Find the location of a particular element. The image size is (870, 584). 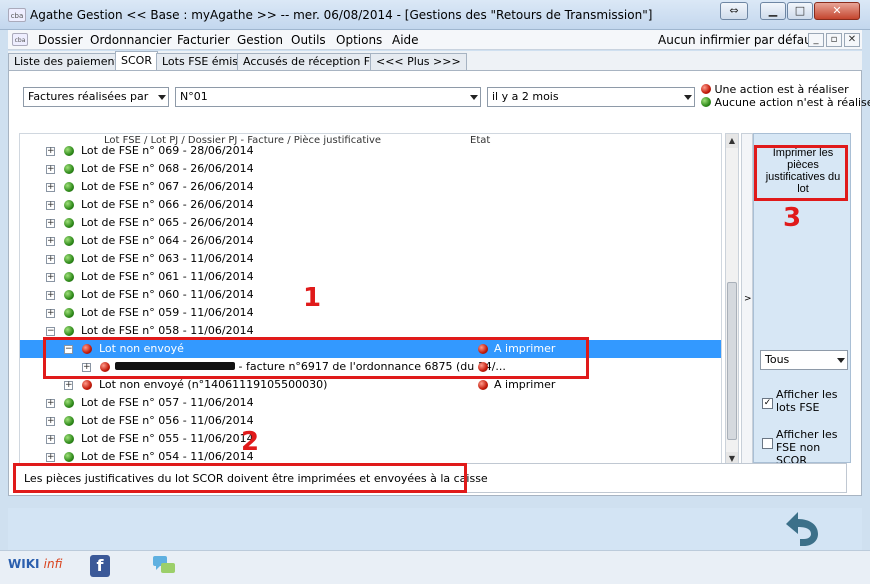

maximize-button: □ is located at coordinates (800, 11).